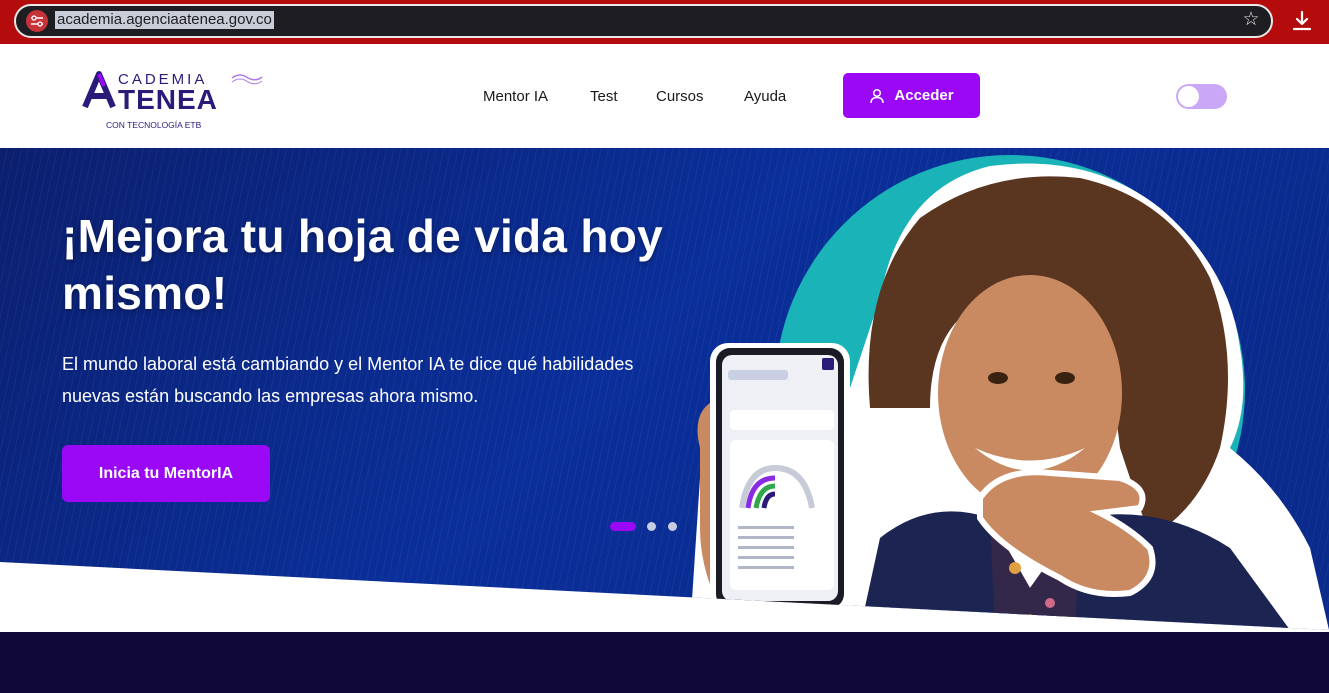 The width and height of the screenshot is (1329, 693). I want to click on login-button-label: Acceder, so click(924, 95).